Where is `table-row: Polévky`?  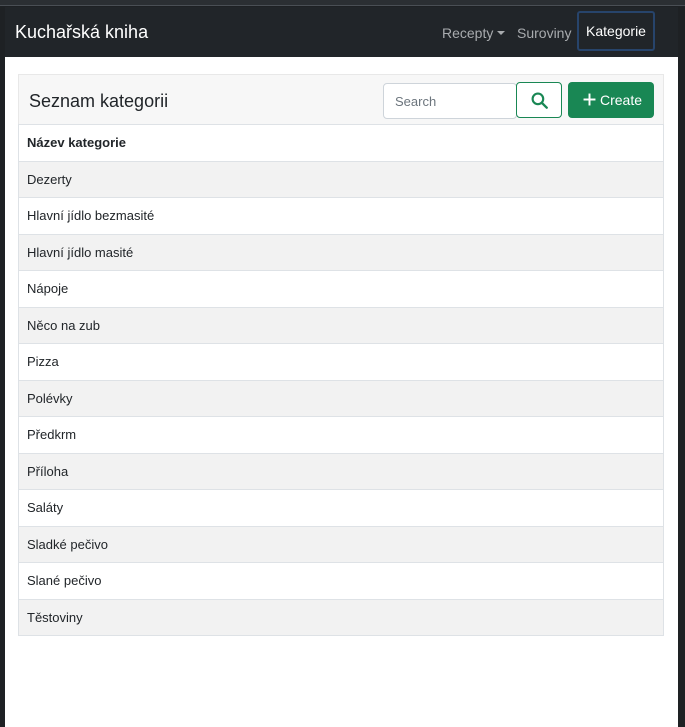 table-row: Polévky is located at coordinates (341, 398).